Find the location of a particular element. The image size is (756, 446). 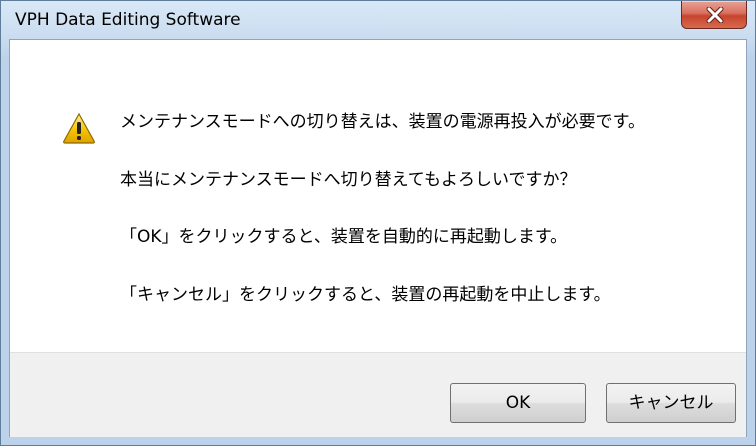

window-title: VPH Data Editing Software is located at coordinates (128, 20).